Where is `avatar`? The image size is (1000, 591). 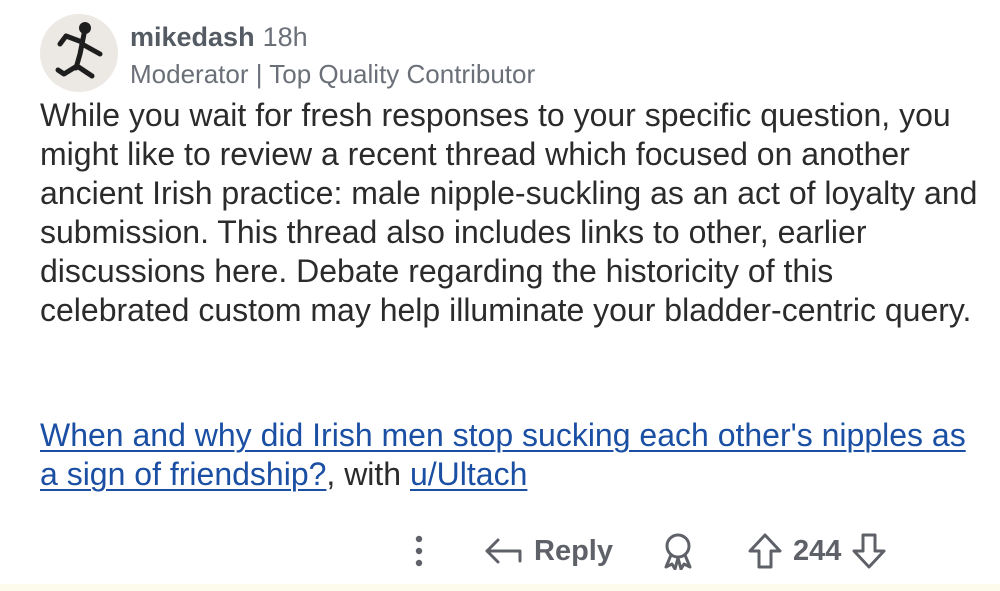
avatar is located at coordinates (79, 53).